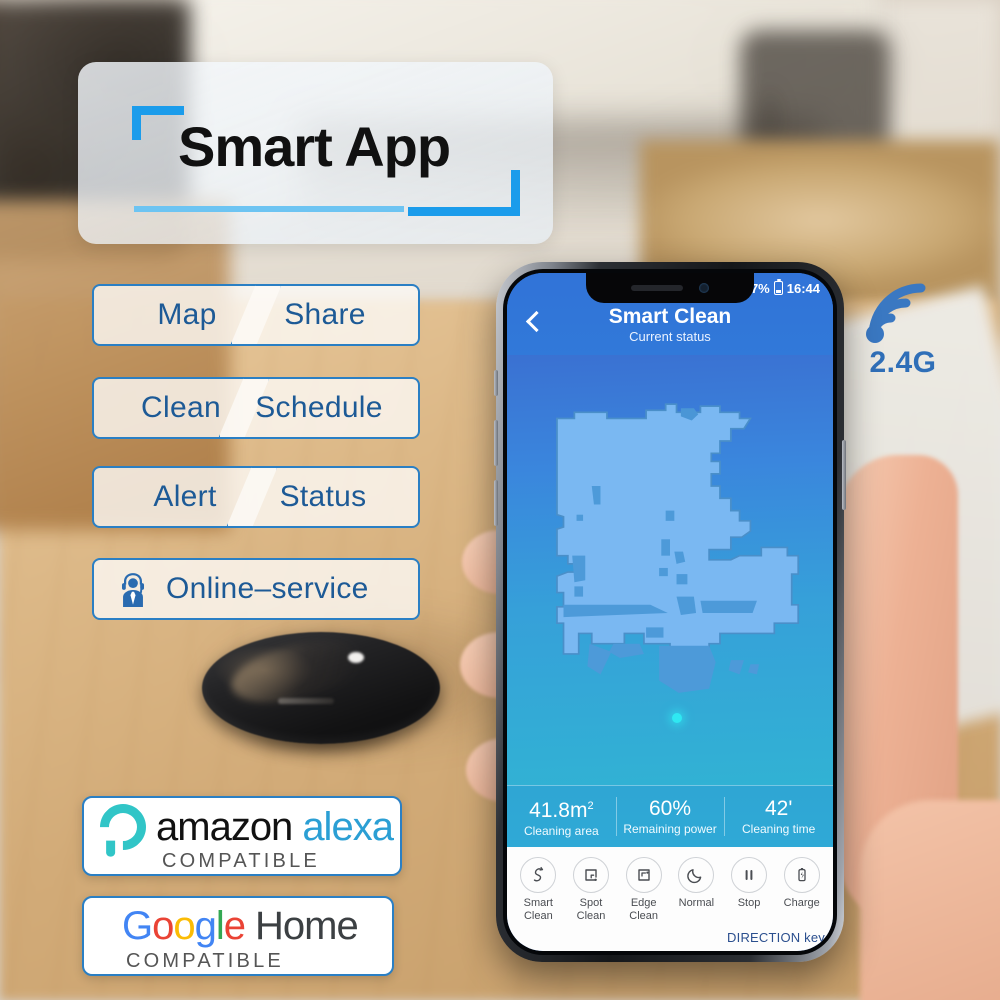 Image resolution: width=1000 pixels, height=1000 pixels. Describe the element at coordinates (844, 475) in the screenshot. I see `power-button` at that location.